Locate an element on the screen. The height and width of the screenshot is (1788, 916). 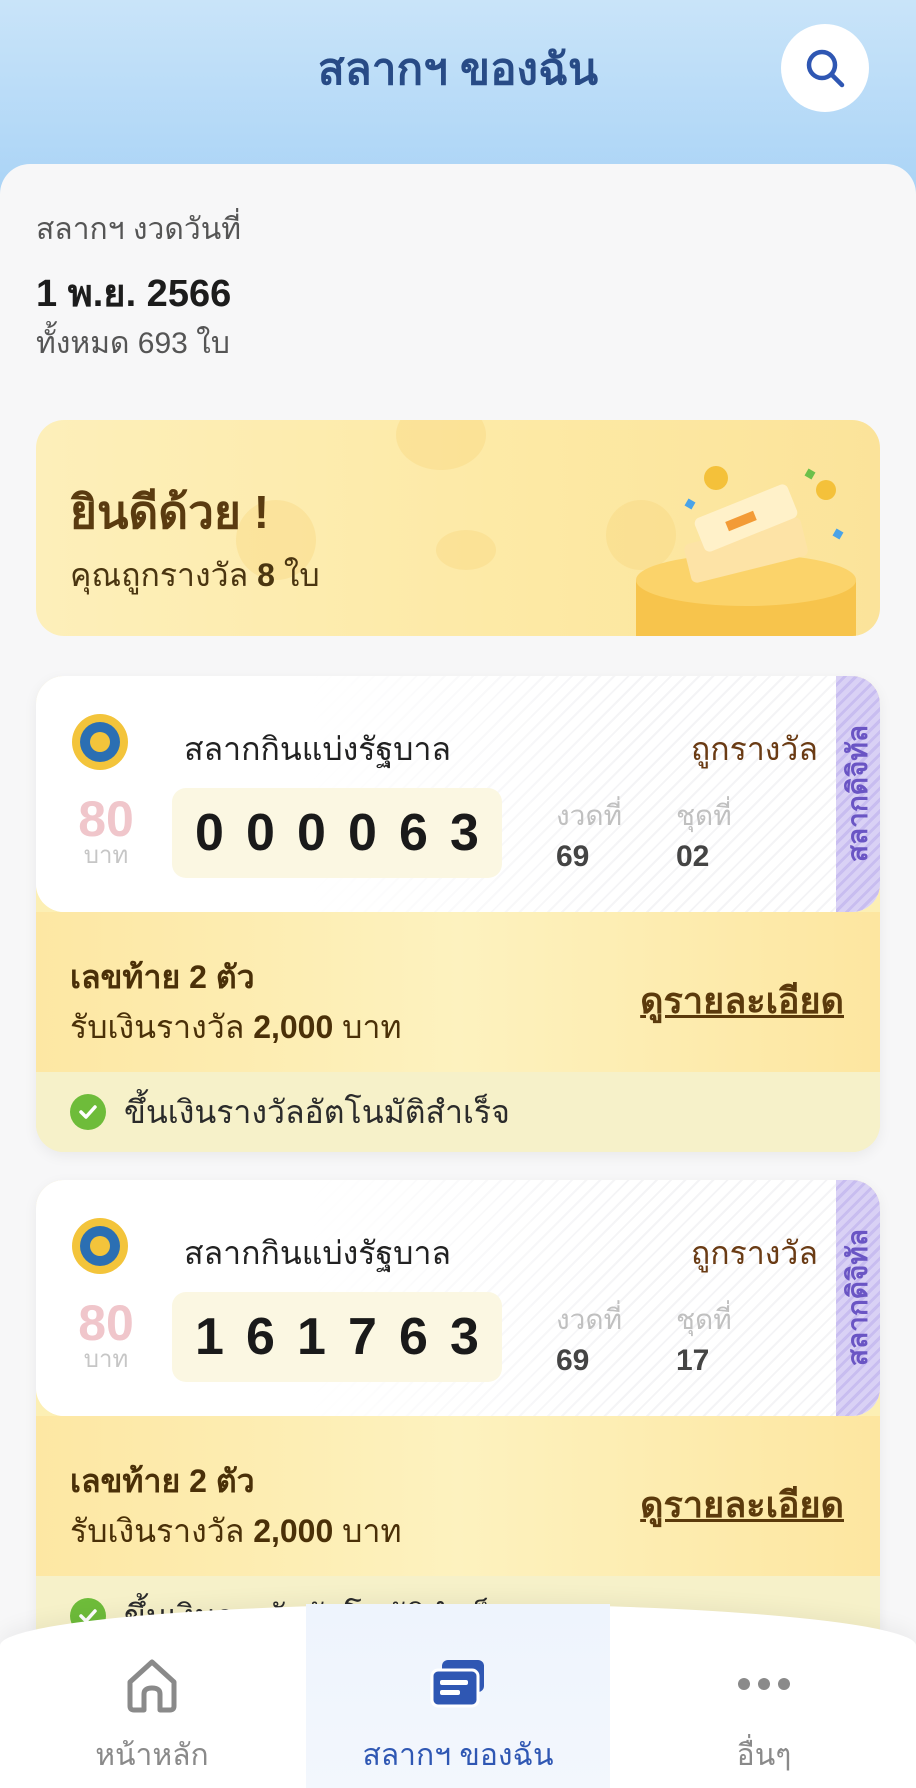
money-stack-icon is located at coordinates (746, 551).